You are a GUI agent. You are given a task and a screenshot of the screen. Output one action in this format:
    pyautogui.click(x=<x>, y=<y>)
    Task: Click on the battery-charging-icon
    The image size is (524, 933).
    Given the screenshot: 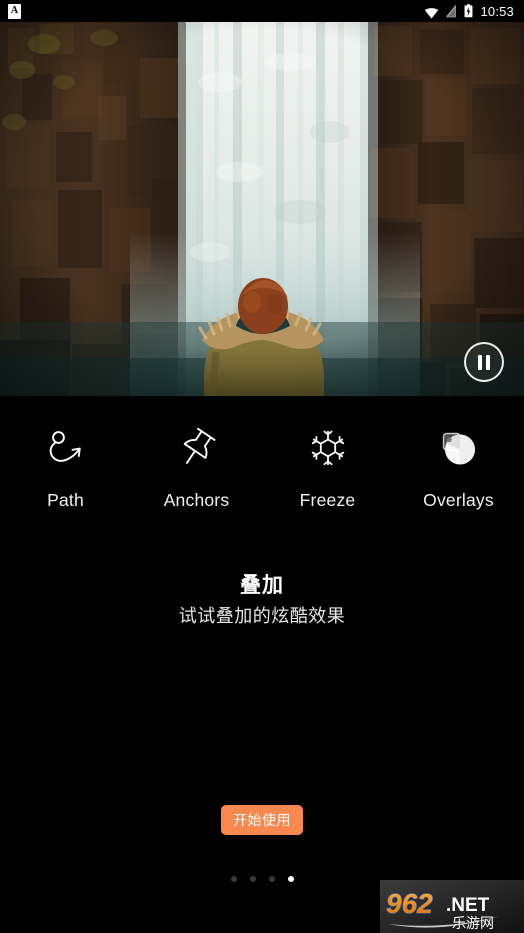 What is the action you would take?
    pyautogui.click(x=468, y=11)
    